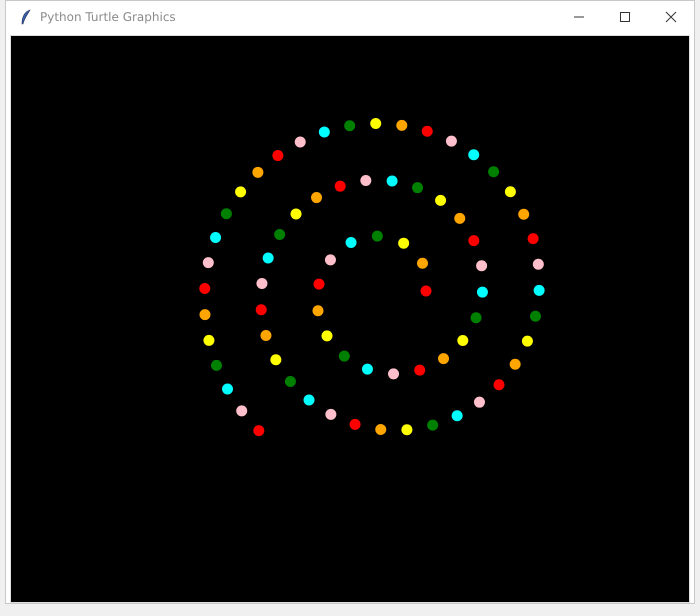 This screenshot has height=616, width=700. I want to click on window-title: Python Turtle Graphics, so click(108, 17).